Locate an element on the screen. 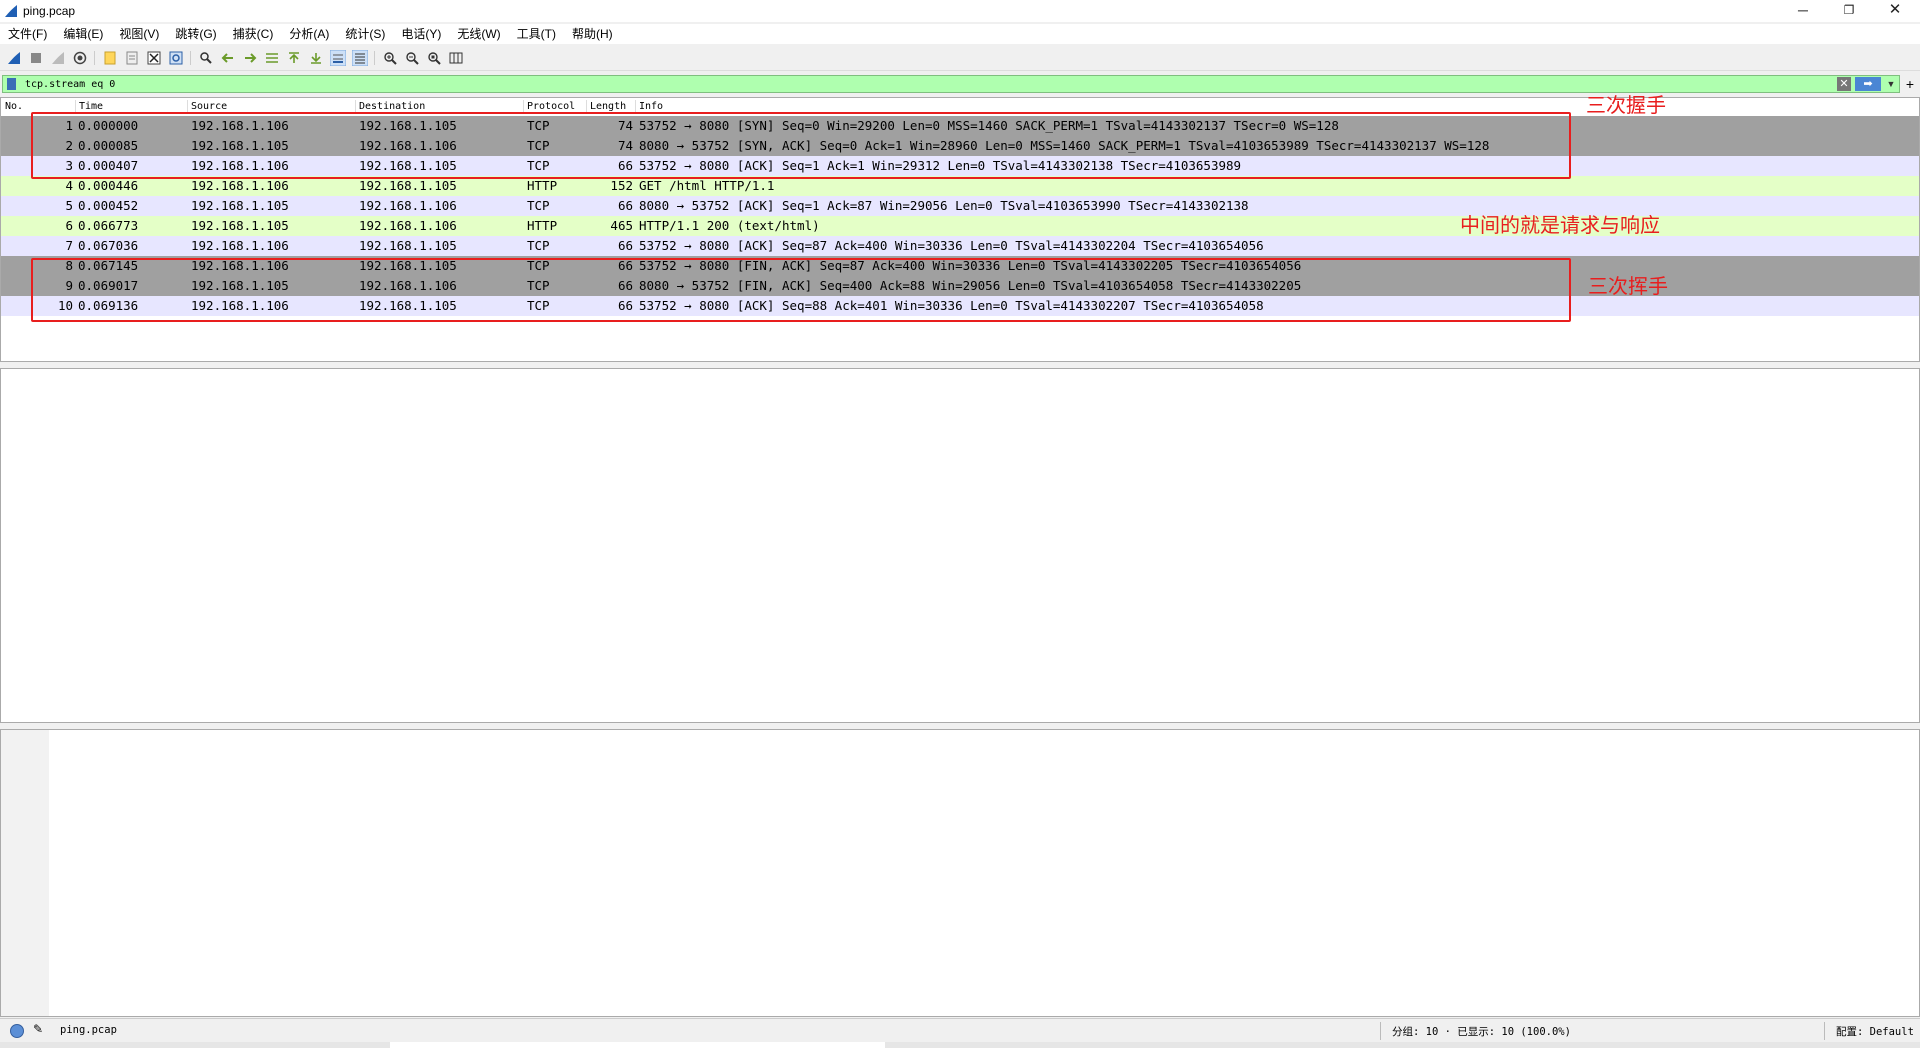  column-header-destination: Destination is located at coordinates (392, 106).